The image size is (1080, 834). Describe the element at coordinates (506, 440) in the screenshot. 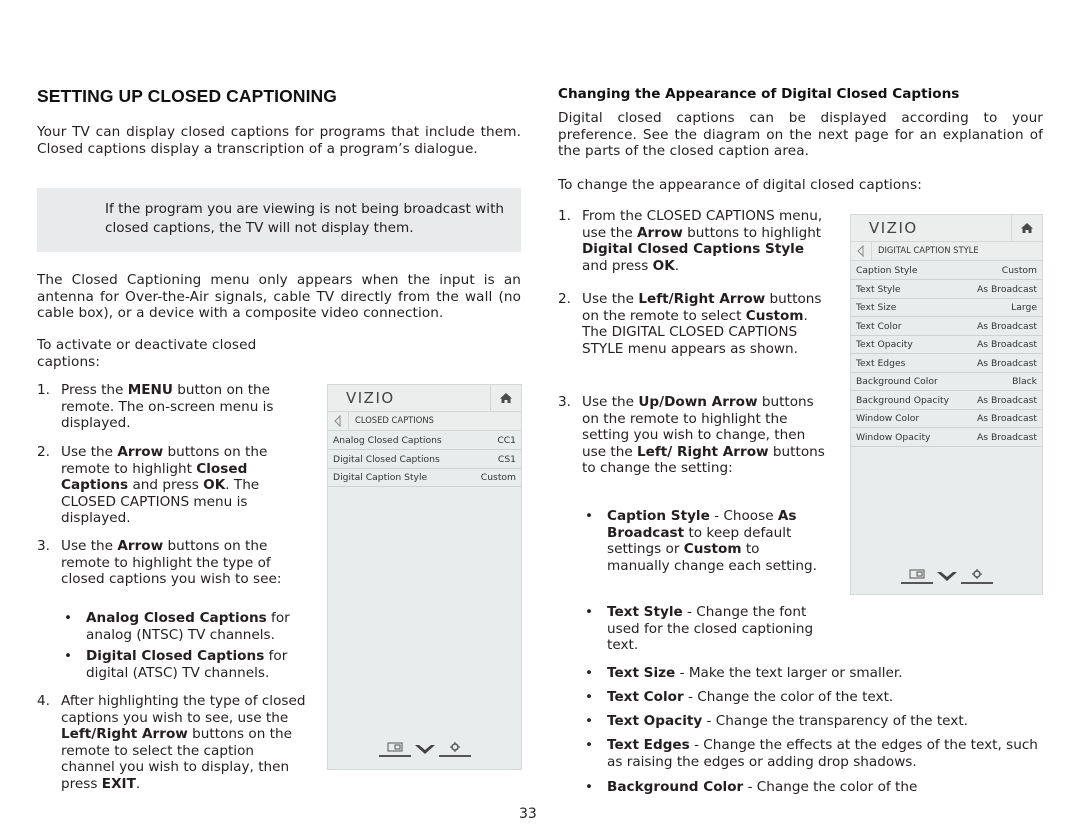

I see `menu-row-value: CC1` at that location.